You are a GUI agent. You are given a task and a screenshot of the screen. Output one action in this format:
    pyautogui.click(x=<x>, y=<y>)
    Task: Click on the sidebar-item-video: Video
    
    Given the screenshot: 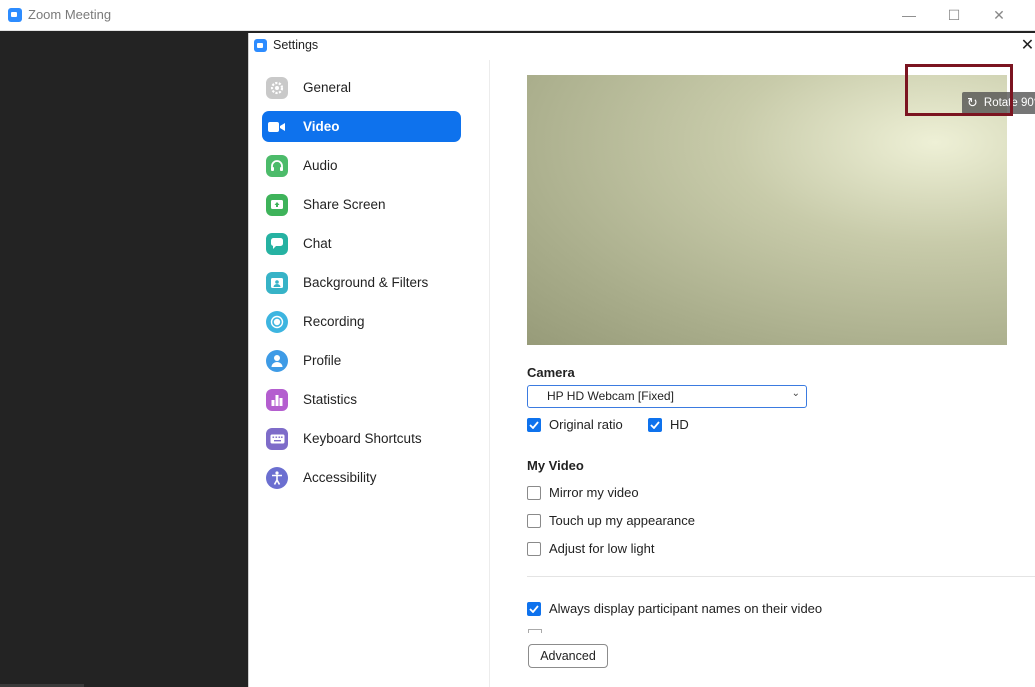 What is the action you would take?
    pyautogui.click(x=361, y=126)
    